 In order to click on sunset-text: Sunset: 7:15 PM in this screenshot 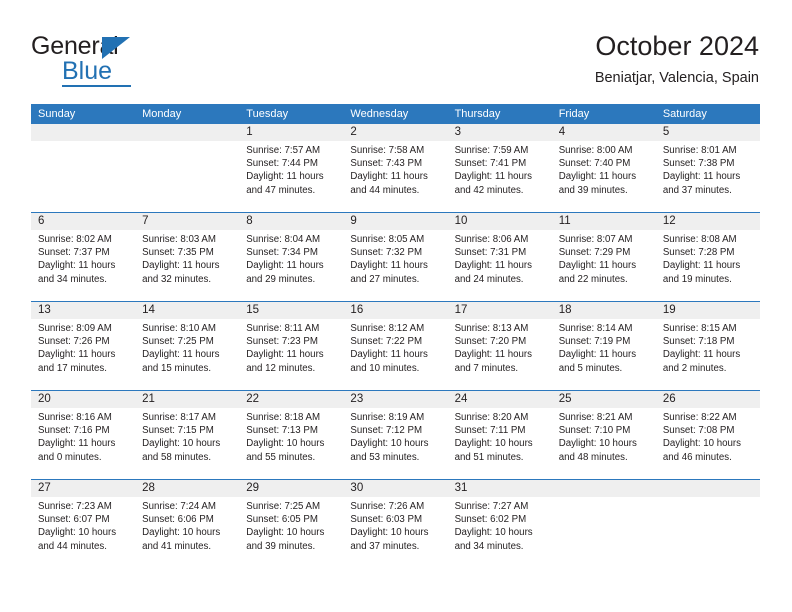, I will do `click(178, 431)`.